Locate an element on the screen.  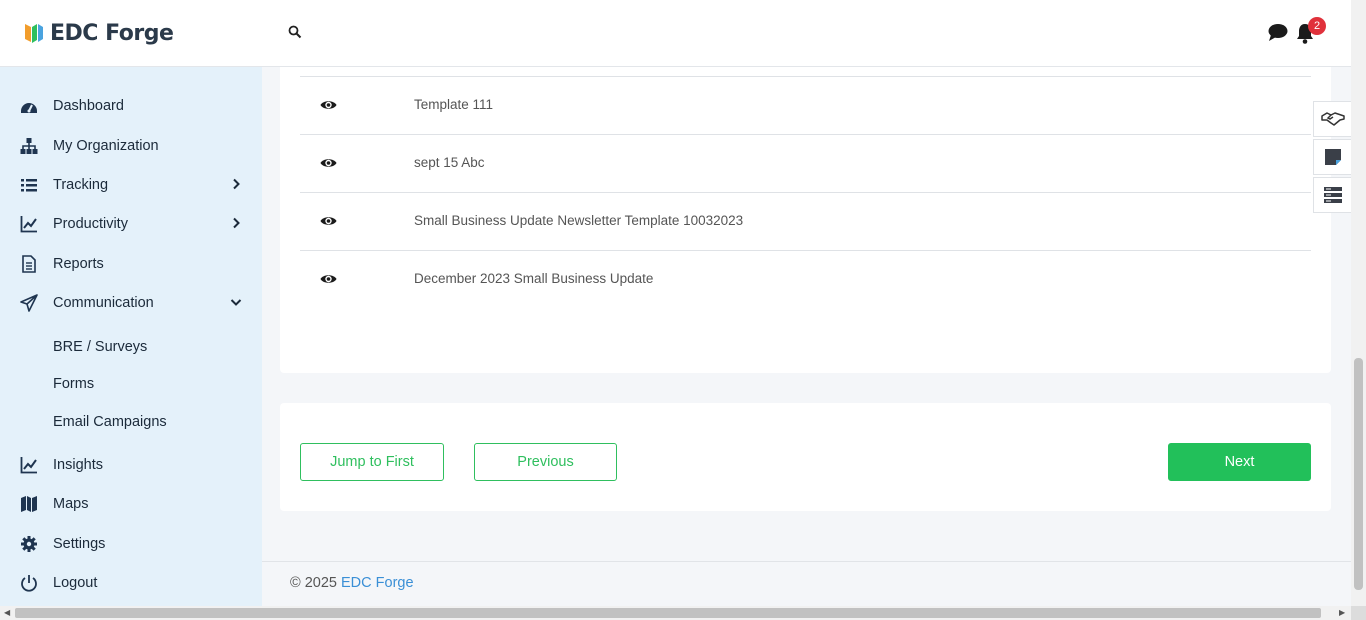
chevron-down-icon is located at coordinates (236, 302).